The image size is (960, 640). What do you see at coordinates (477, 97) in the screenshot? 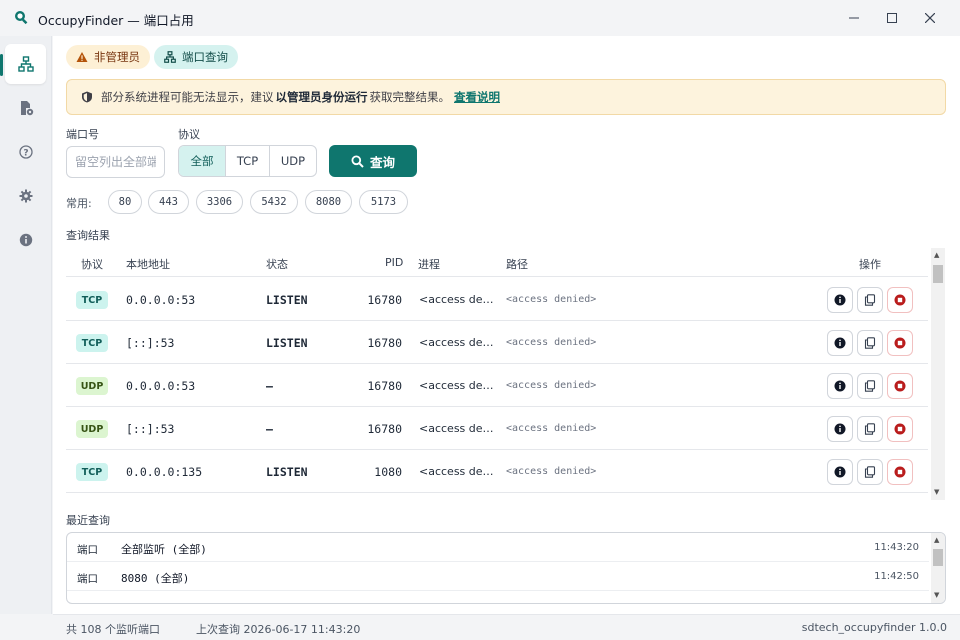
I see `view-instructions-link: 查看说明` at bounding box center [477, 97].